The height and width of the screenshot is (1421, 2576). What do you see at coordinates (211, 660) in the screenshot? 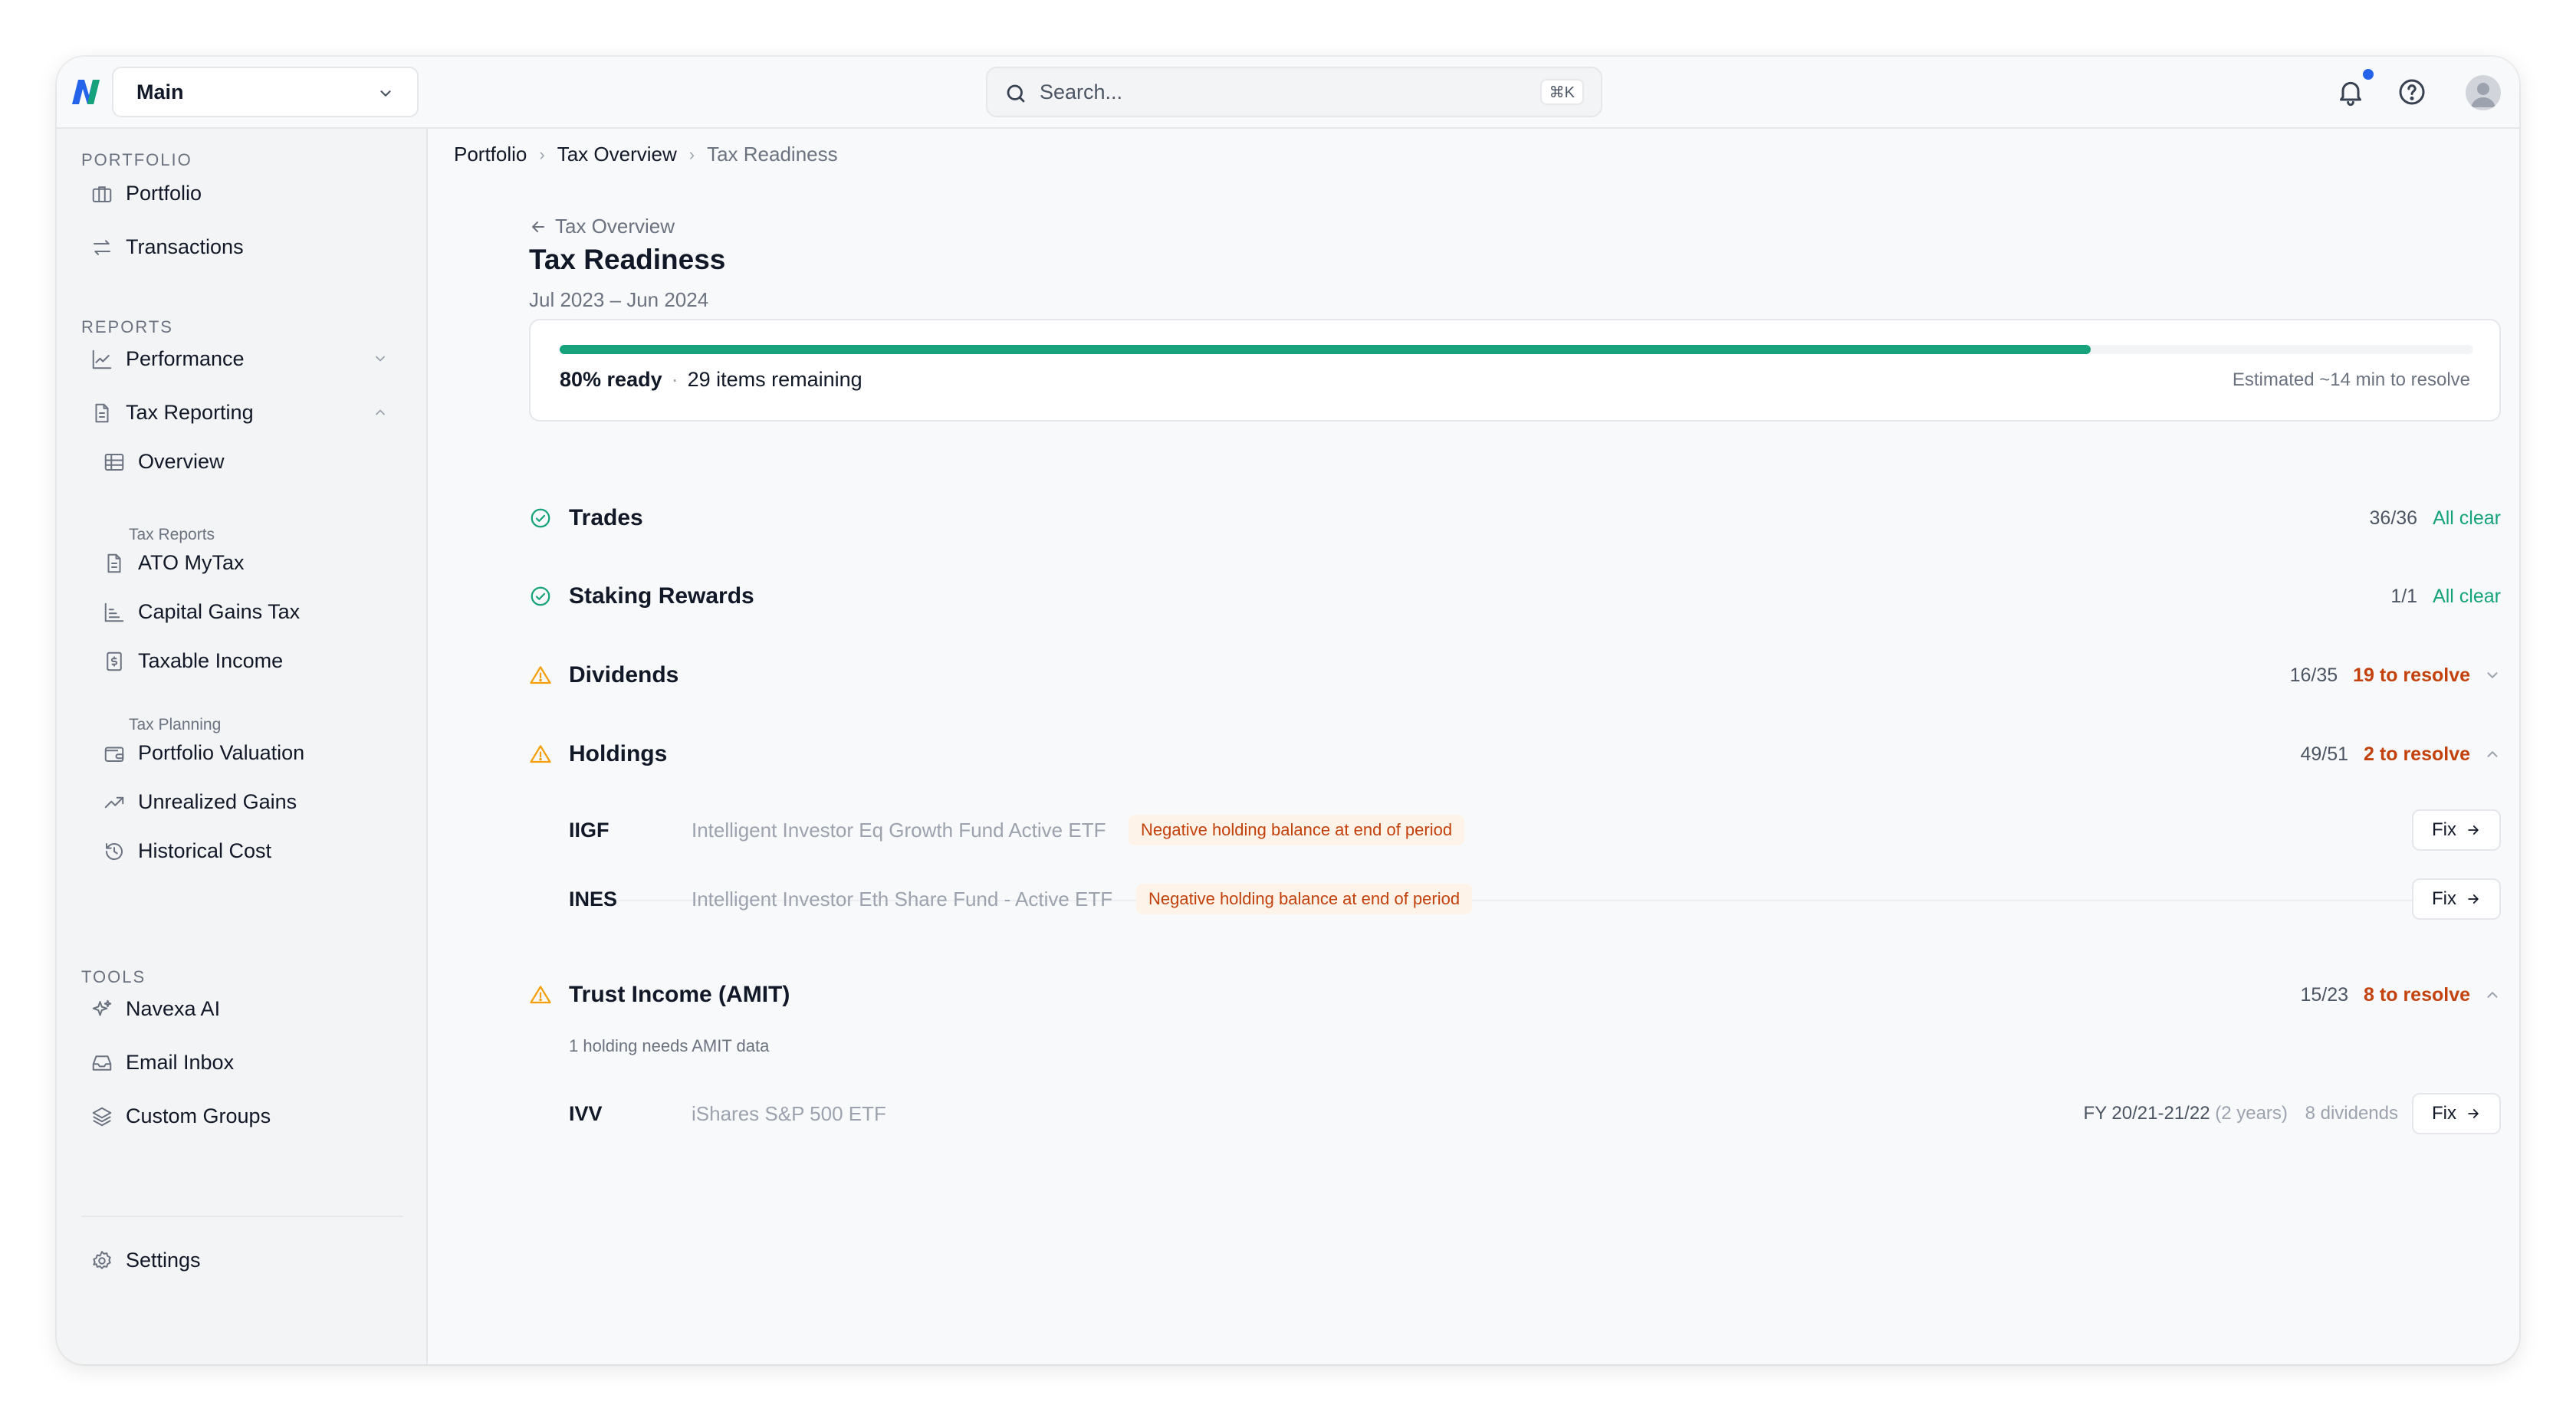
I see `sidebar-item-label: Taxable Income` at bounding box center [211, 660].